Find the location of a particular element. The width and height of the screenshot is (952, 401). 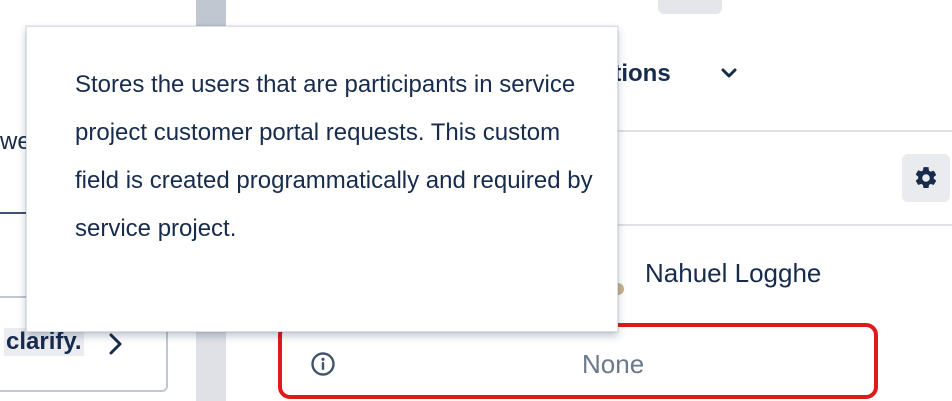

info-icon is located at coordinates (323, 364).